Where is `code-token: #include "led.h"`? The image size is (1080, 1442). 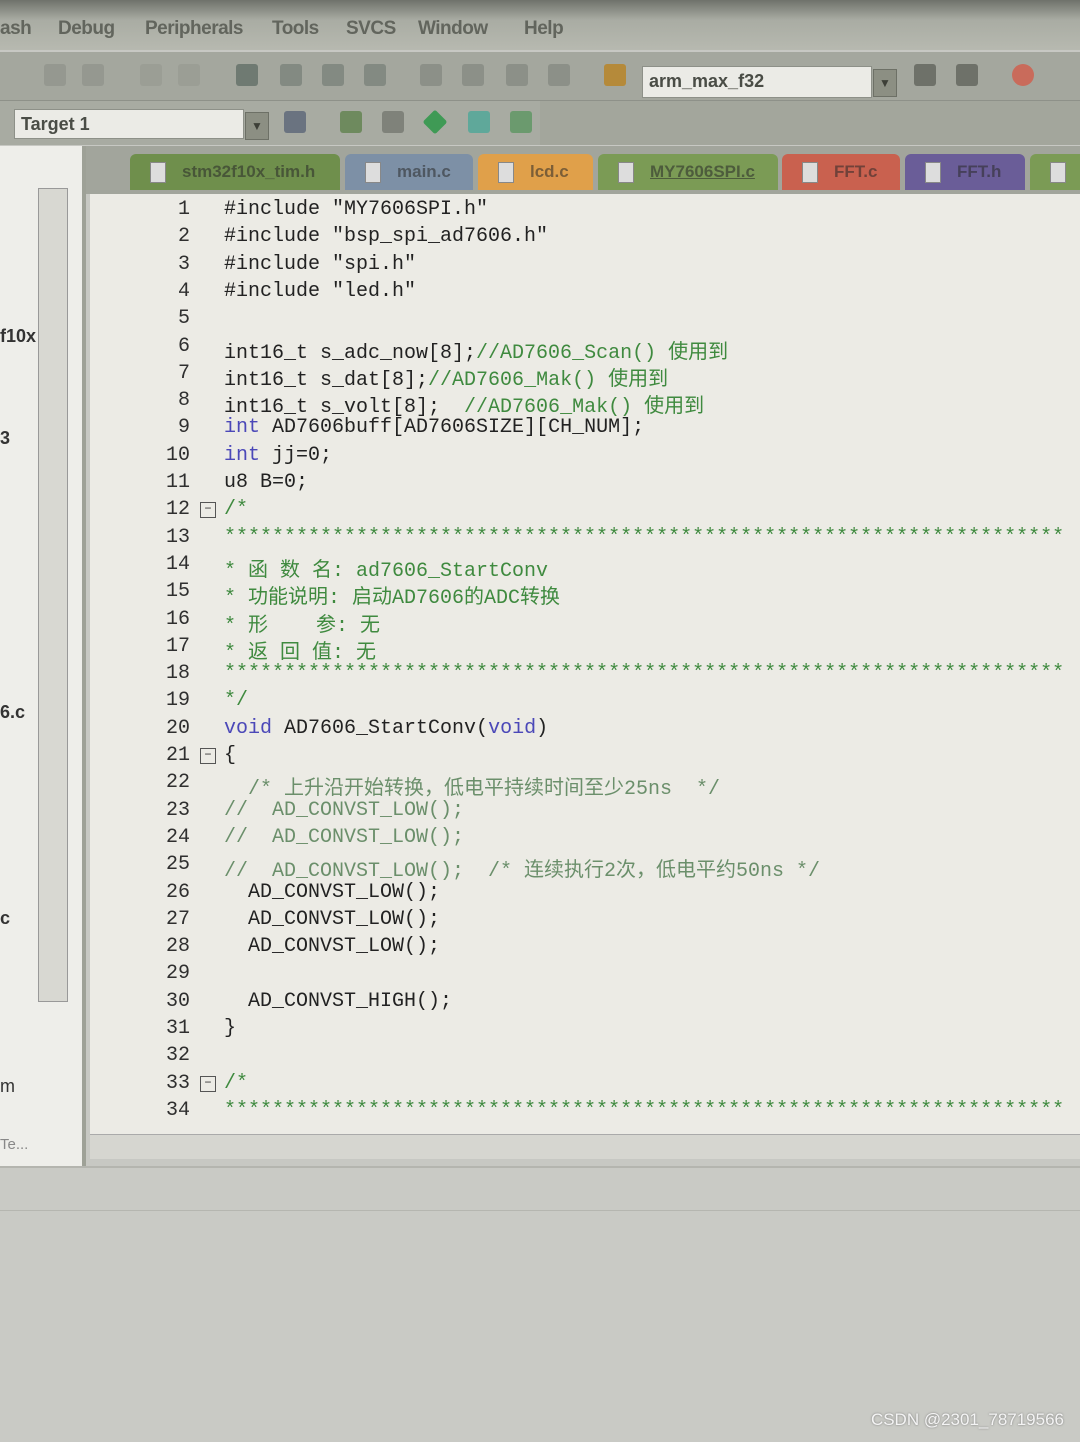 code-token: #include "led.h" is located at coordinates (320, 291).